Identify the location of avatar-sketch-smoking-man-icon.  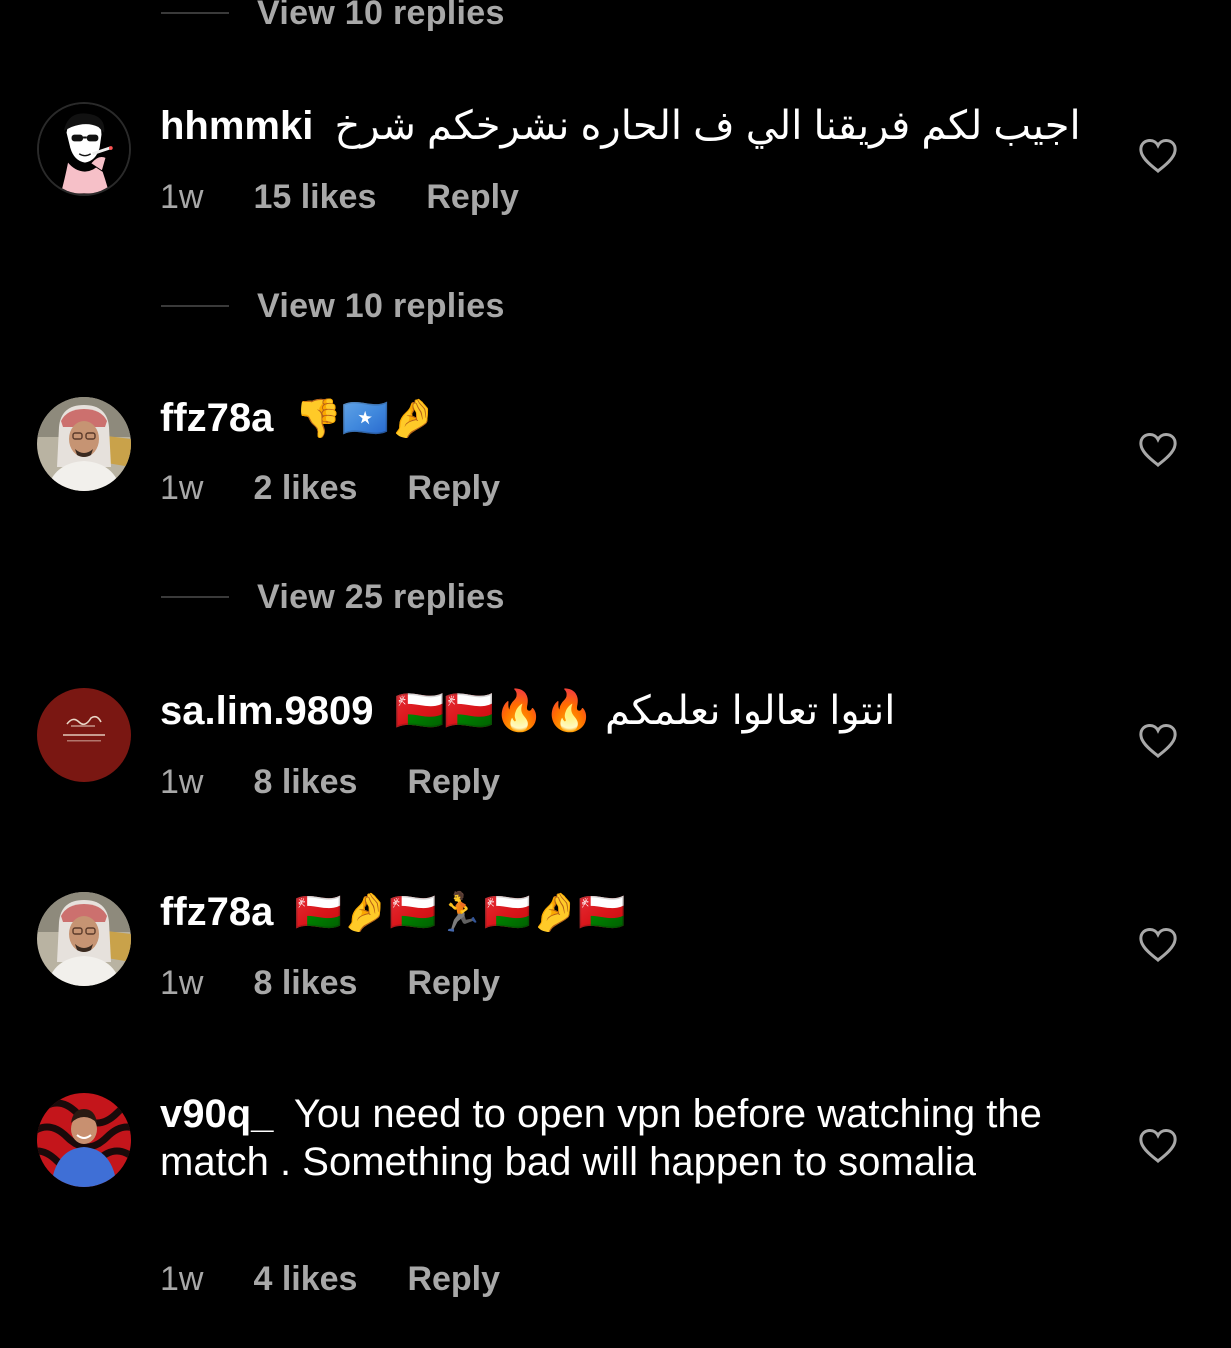
(84, 149).